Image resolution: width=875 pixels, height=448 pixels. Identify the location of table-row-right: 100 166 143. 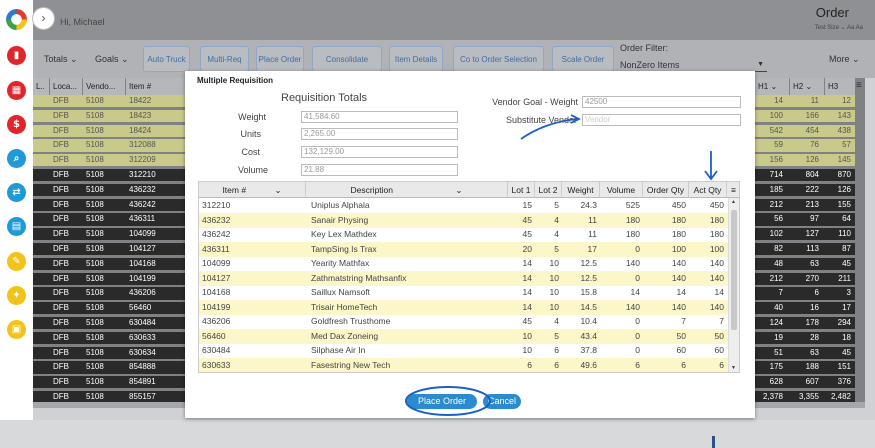
(805, 115).